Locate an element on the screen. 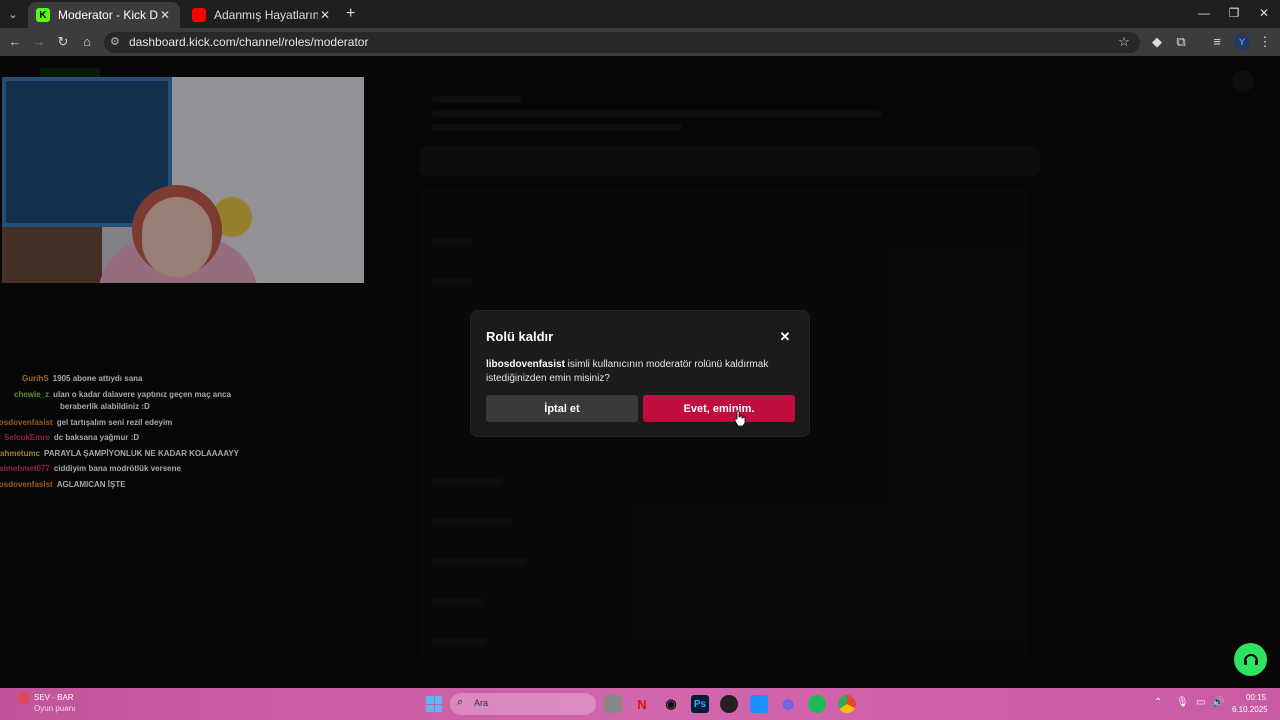 This screenshot has width=1280, height=720. discord-icon: ◍ is located at coordinates (788, 704).